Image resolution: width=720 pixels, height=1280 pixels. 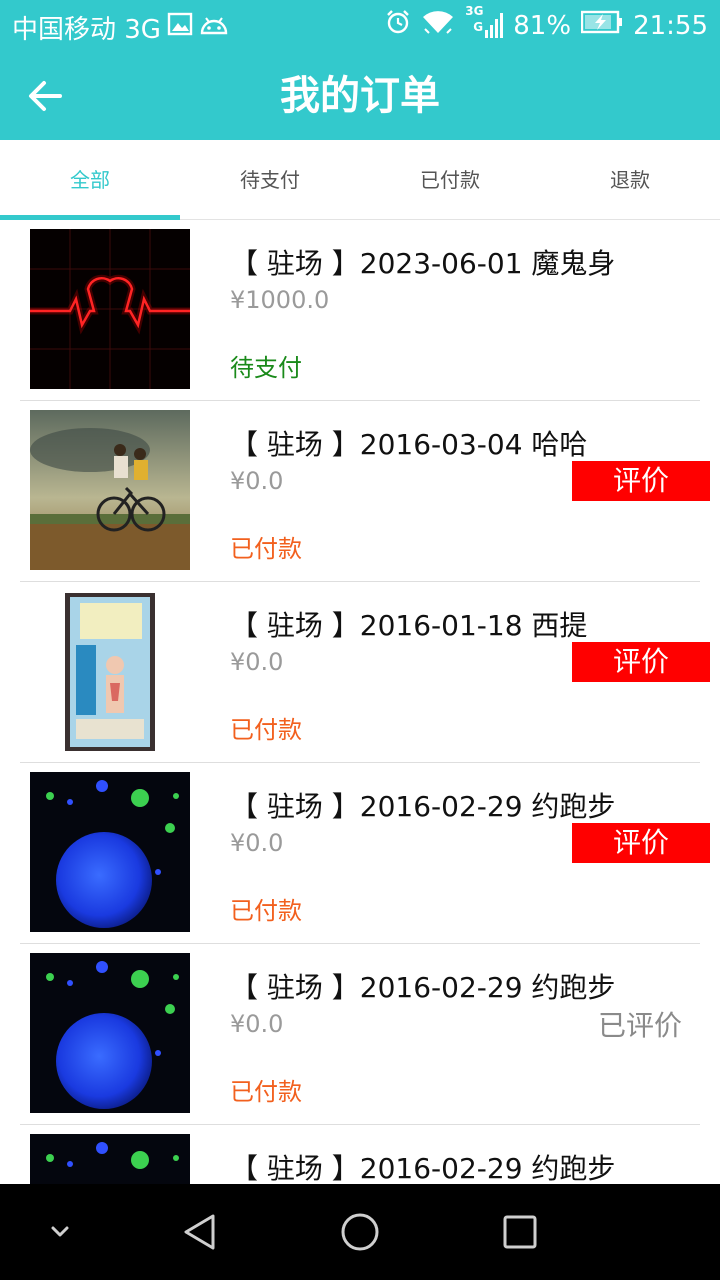 I want to click on recents-square-icon, so click(x=520, y=1232).